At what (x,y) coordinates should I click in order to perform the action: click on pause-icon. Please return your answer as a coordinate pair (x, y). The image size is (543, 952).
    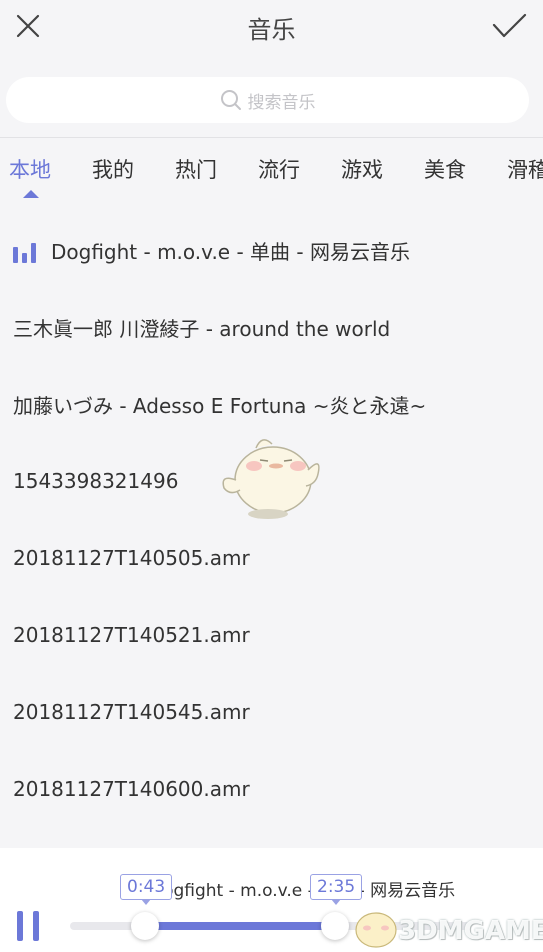
    Looking at the image, I should click on (28, 926).